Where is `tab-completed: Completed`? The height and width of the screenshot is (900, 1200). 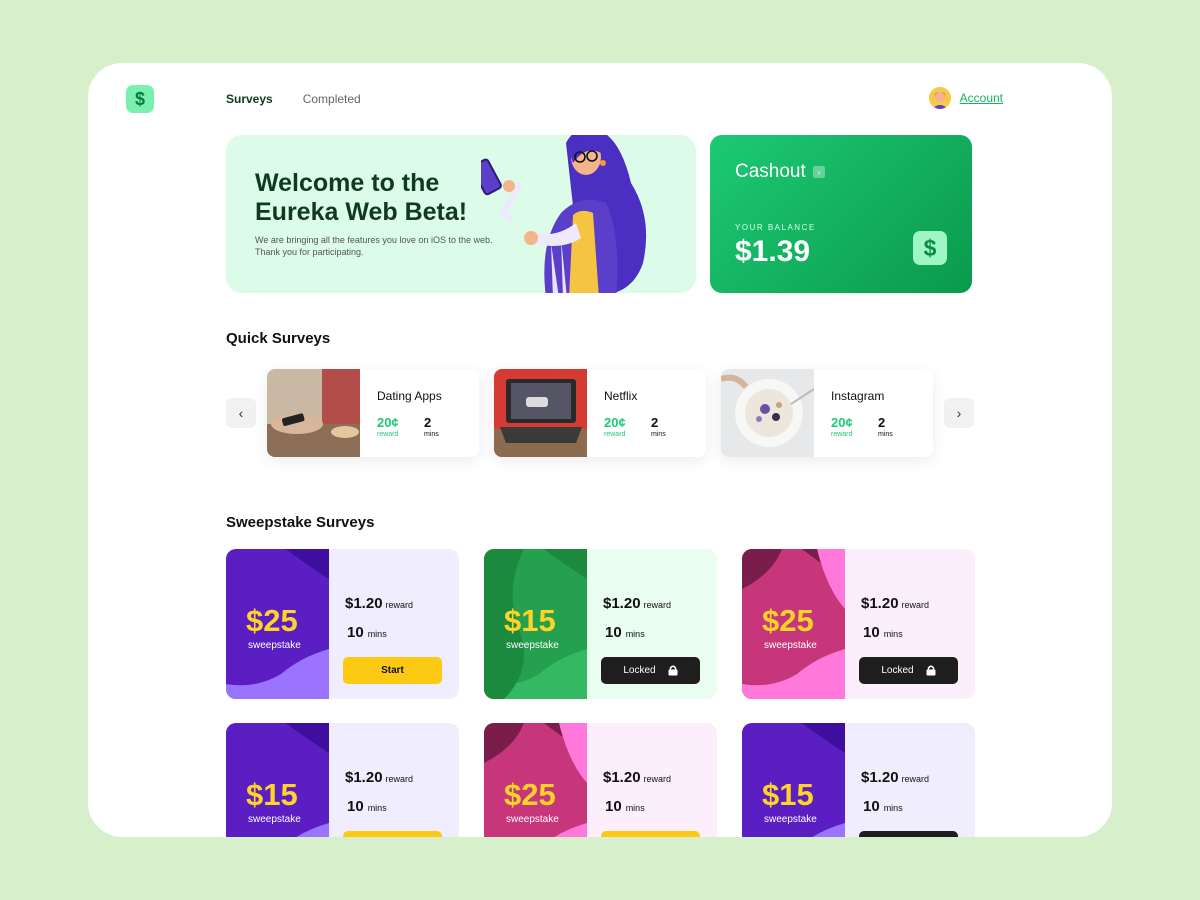
tab-completed: Completed is located at coordinates (332, 99).